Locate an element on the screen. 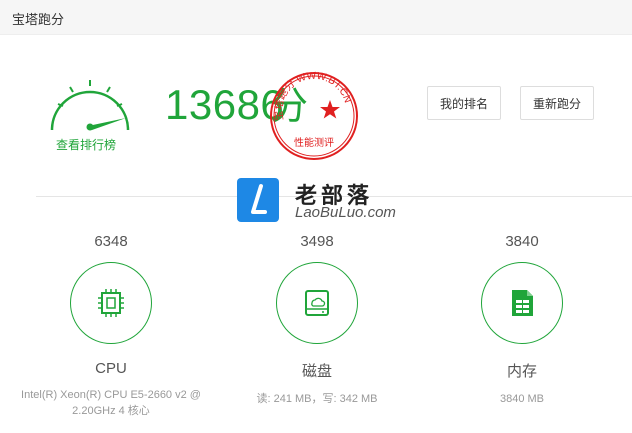 This screenshot has height=433, width=632. cpu-icon is located at coordinates (111, 303).